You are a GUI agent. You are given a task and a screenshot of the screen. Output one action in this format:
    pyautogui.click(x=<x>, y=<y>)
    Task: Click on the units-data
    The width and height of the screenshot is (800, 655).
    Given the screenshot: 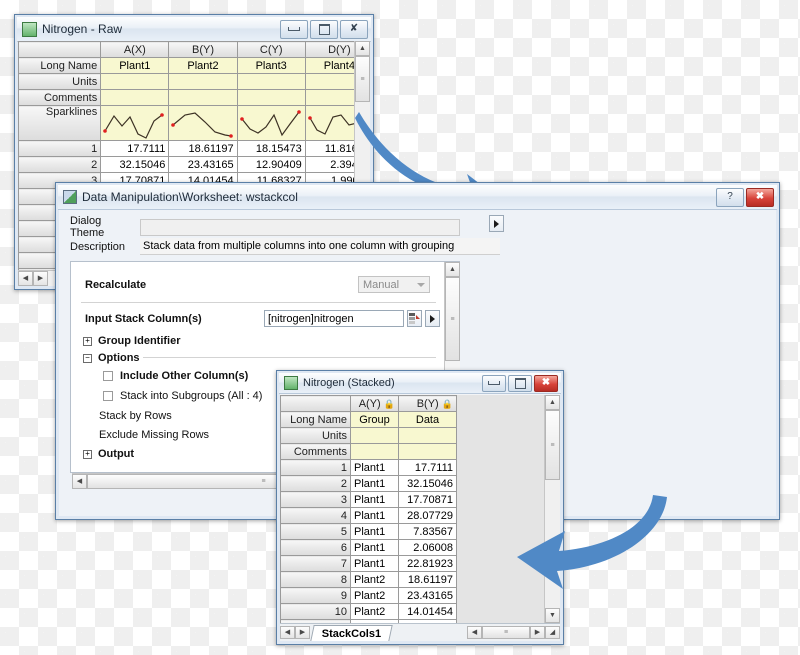 What is the action you would take?
    pyautogui.click(x=427, y=435)
    